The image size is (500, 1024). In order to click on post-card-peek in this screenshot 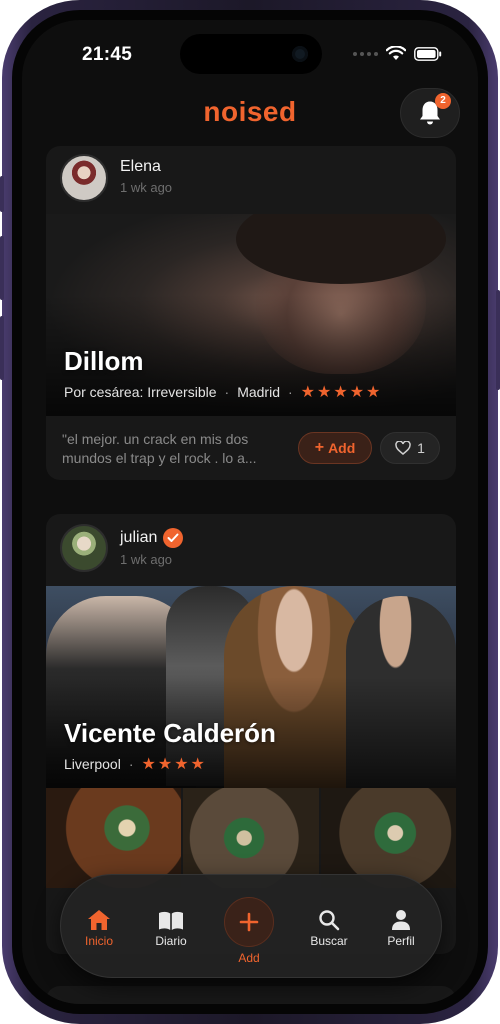, I will do `click(251, 995)`.